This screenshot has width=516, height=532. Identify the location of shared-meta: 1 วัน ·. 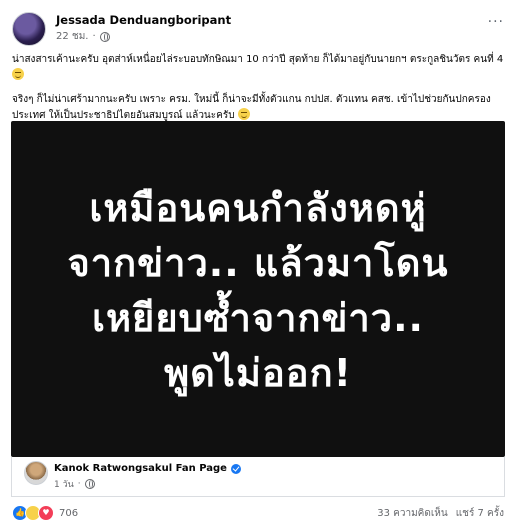
(74, 484).